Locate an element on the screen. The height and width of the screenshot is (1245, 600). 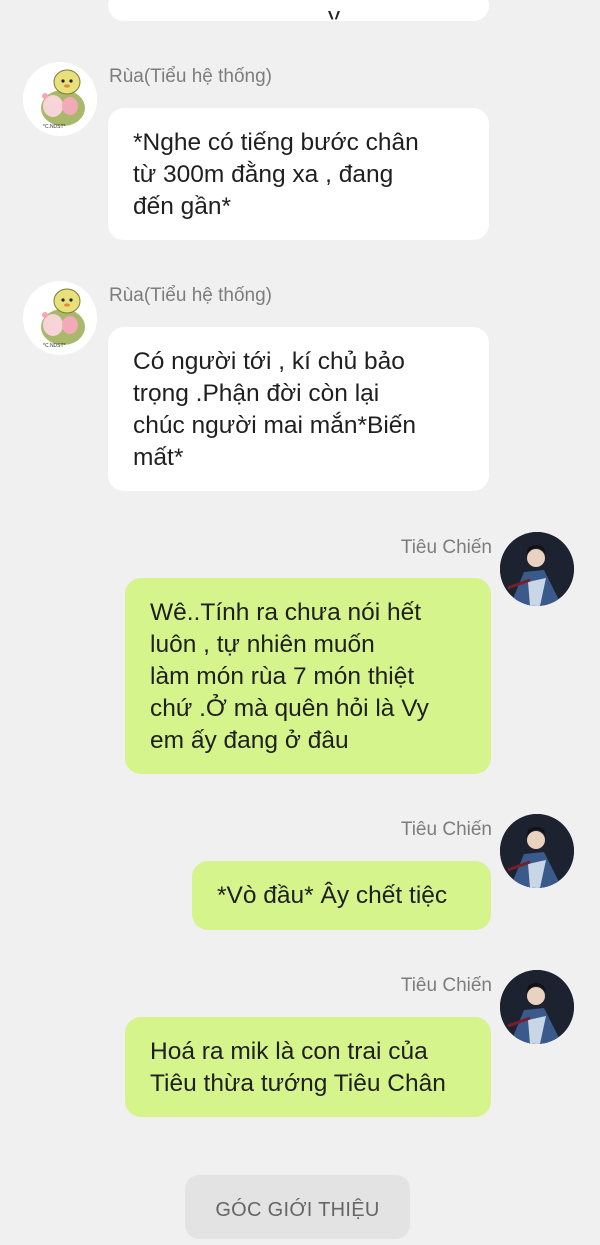
intro-corner-button: GÓC GIỚI THIỆU is located at coordinates (297, 1207).